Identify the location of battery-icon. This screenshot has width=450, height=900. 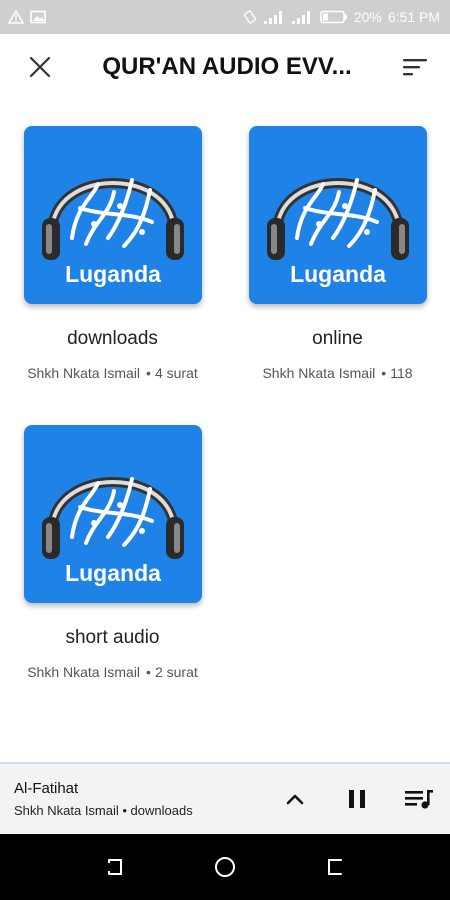
(333, 17).